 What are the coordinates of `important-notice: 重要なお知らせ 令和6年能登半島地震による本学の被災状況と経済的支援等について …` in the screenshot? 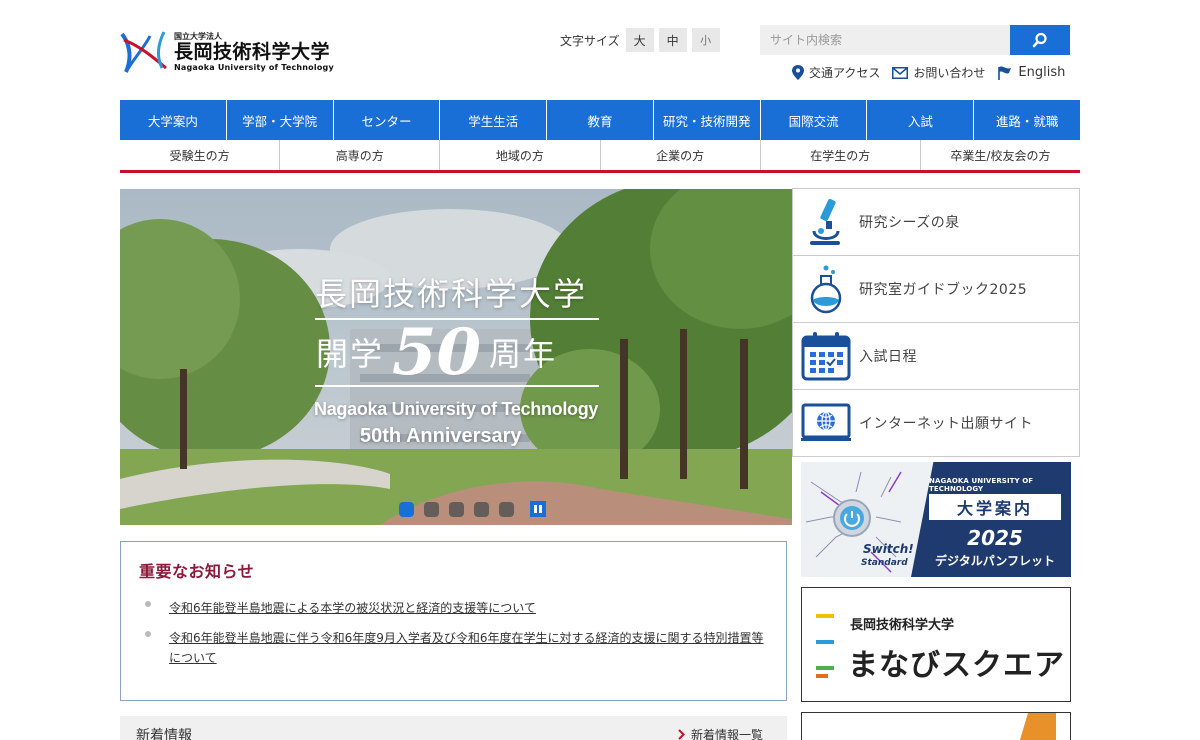 It's located at (453, 621).